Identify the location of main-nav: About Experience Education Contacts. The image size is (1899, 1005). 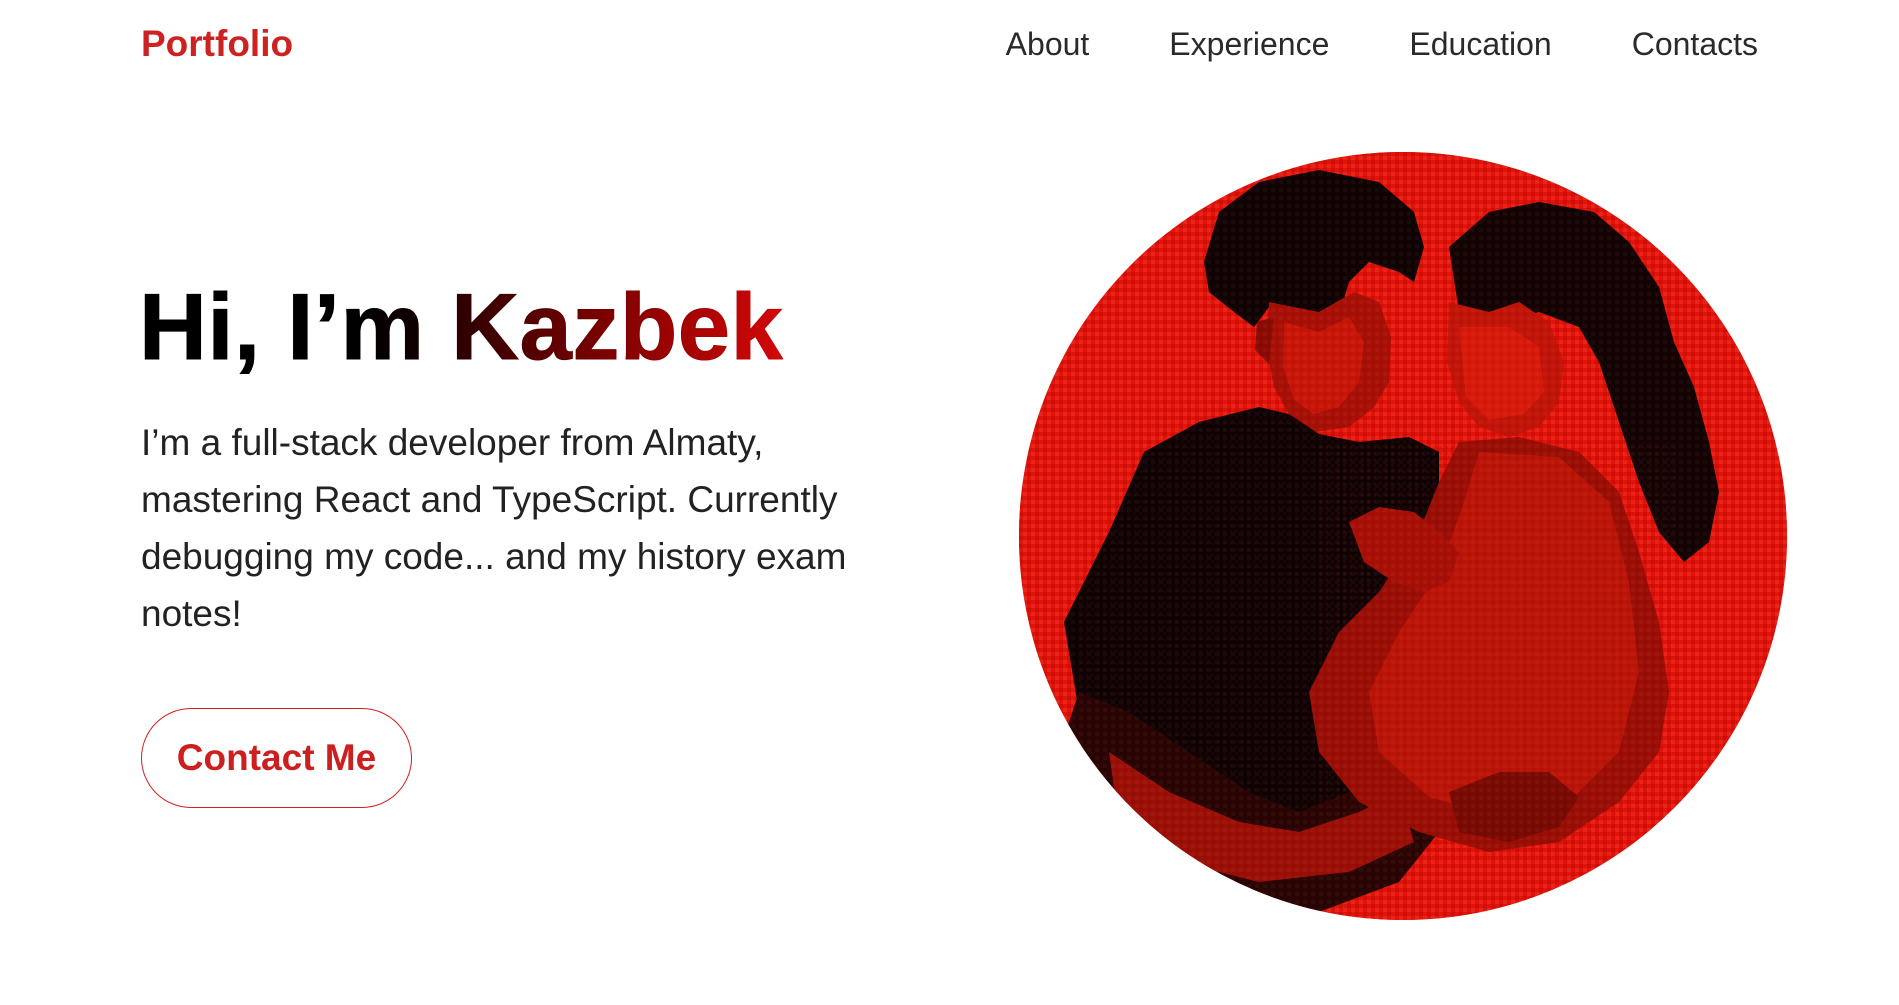
(1382, 44).